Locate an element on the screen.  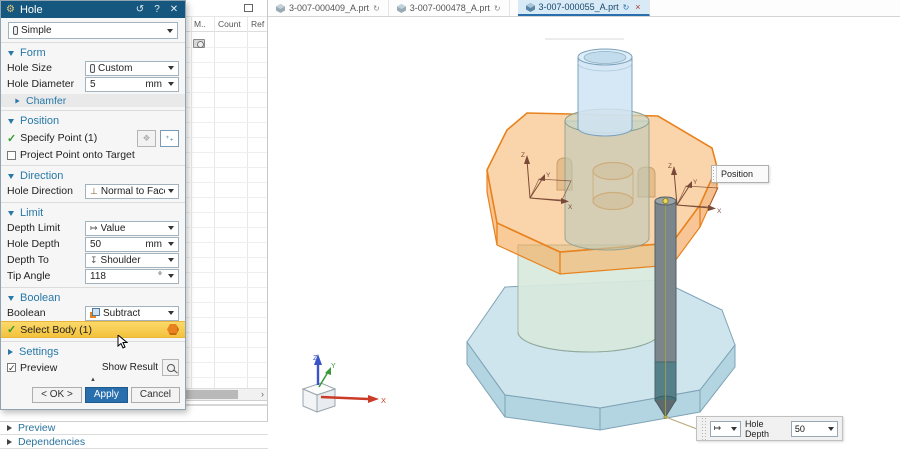
hole-size-row: Hole Size Custom is located at coordinates (93, 68).